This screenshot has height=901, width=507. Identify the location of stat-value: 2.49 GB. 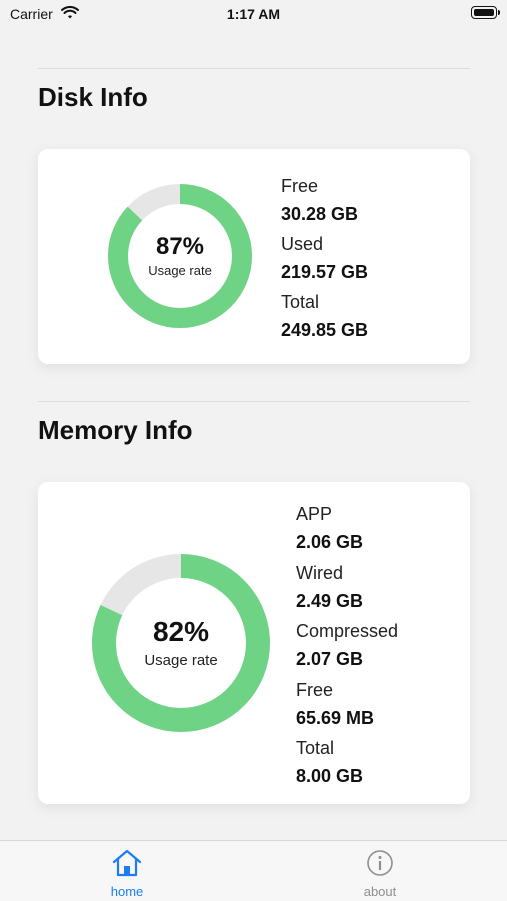
(330, 601).